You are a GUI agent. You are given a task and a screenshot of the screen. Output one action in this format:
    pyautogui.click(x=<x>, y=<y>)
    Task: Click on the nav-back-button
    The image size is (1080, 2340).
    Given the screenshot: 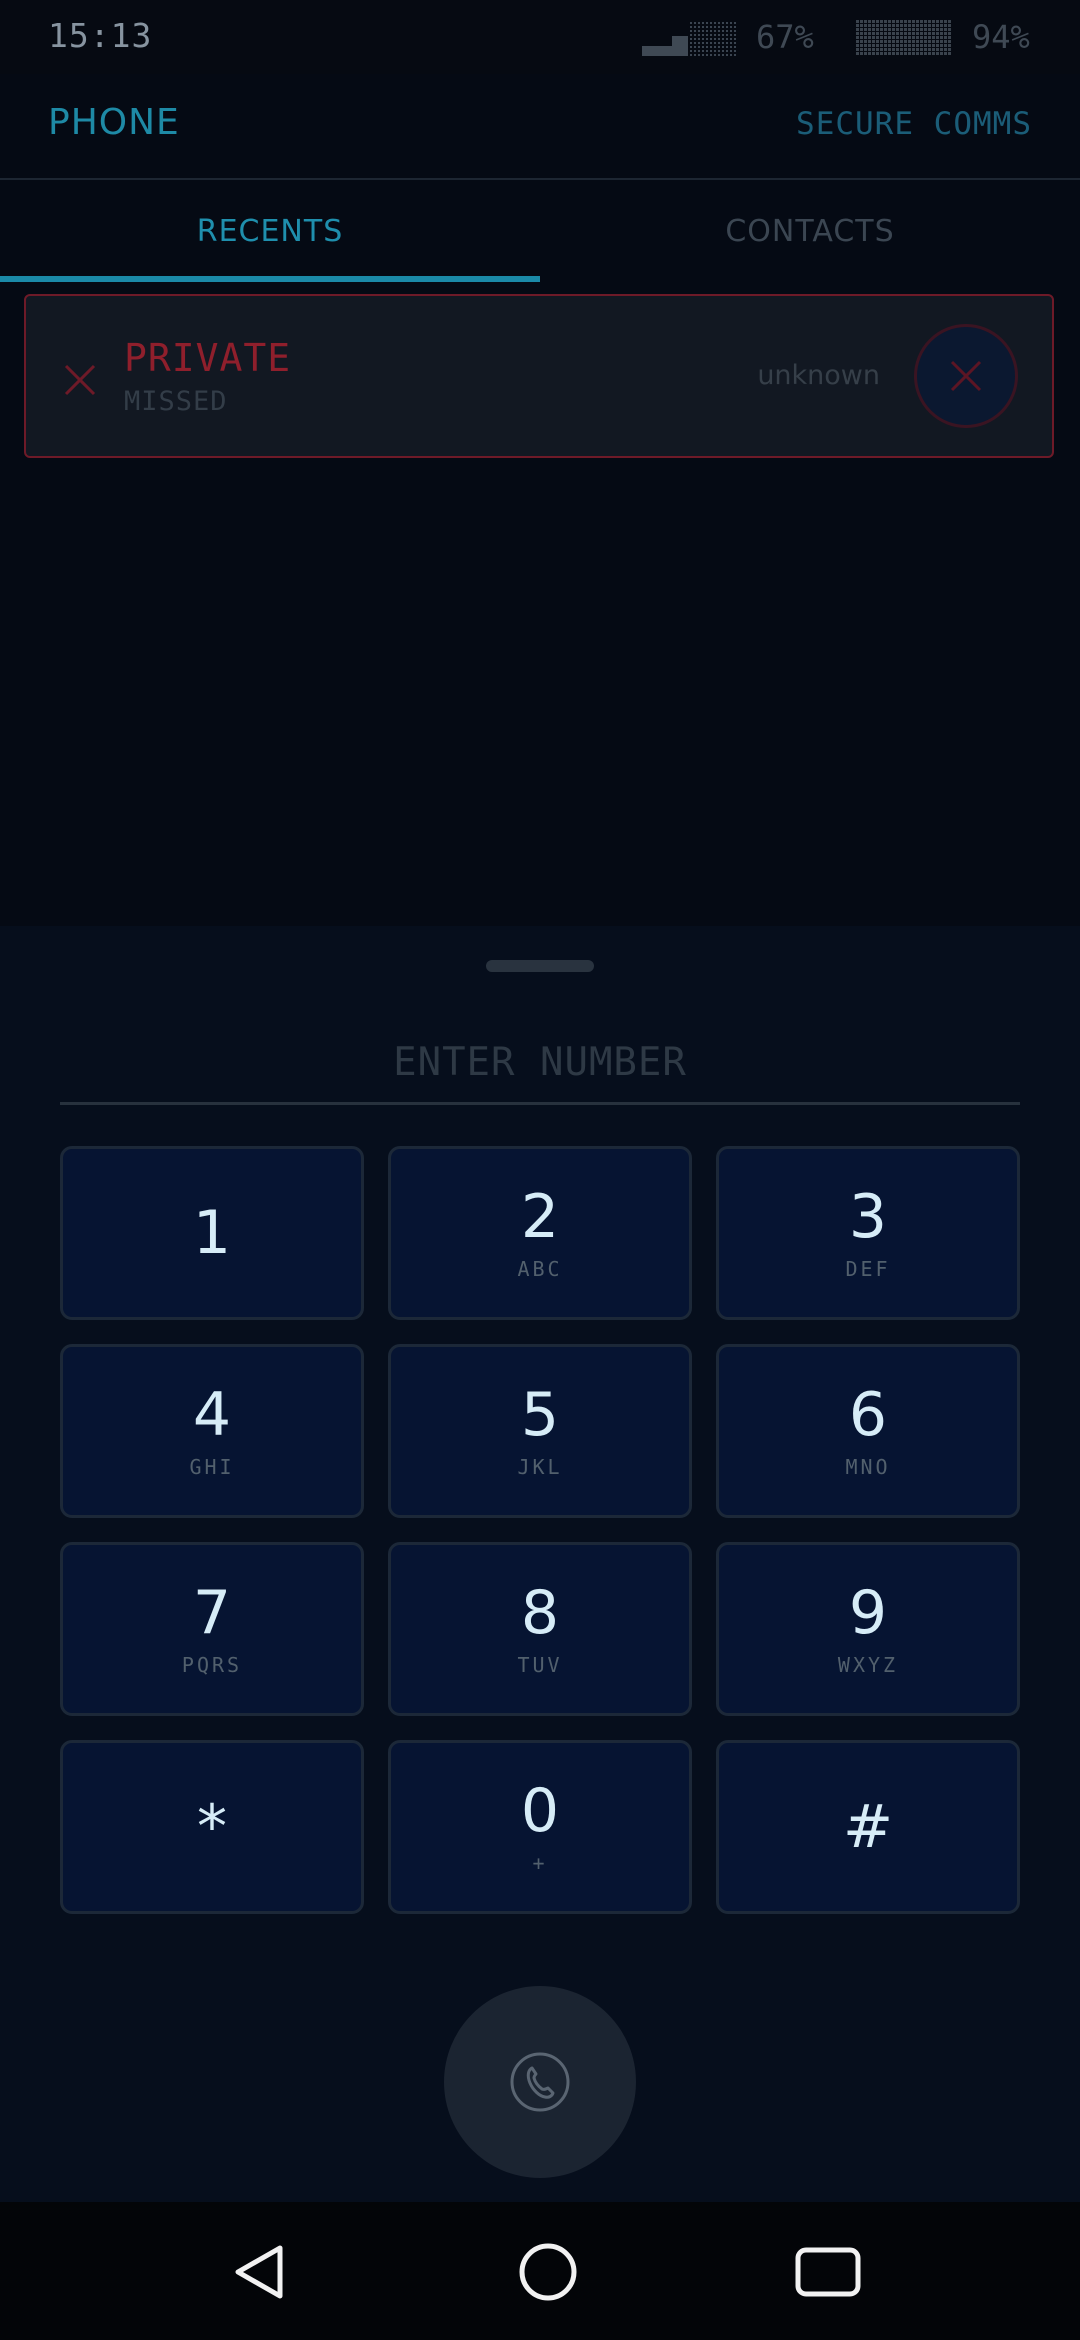 What is the action you would take?
    pyautogui.click(x=260, y=2272)
    